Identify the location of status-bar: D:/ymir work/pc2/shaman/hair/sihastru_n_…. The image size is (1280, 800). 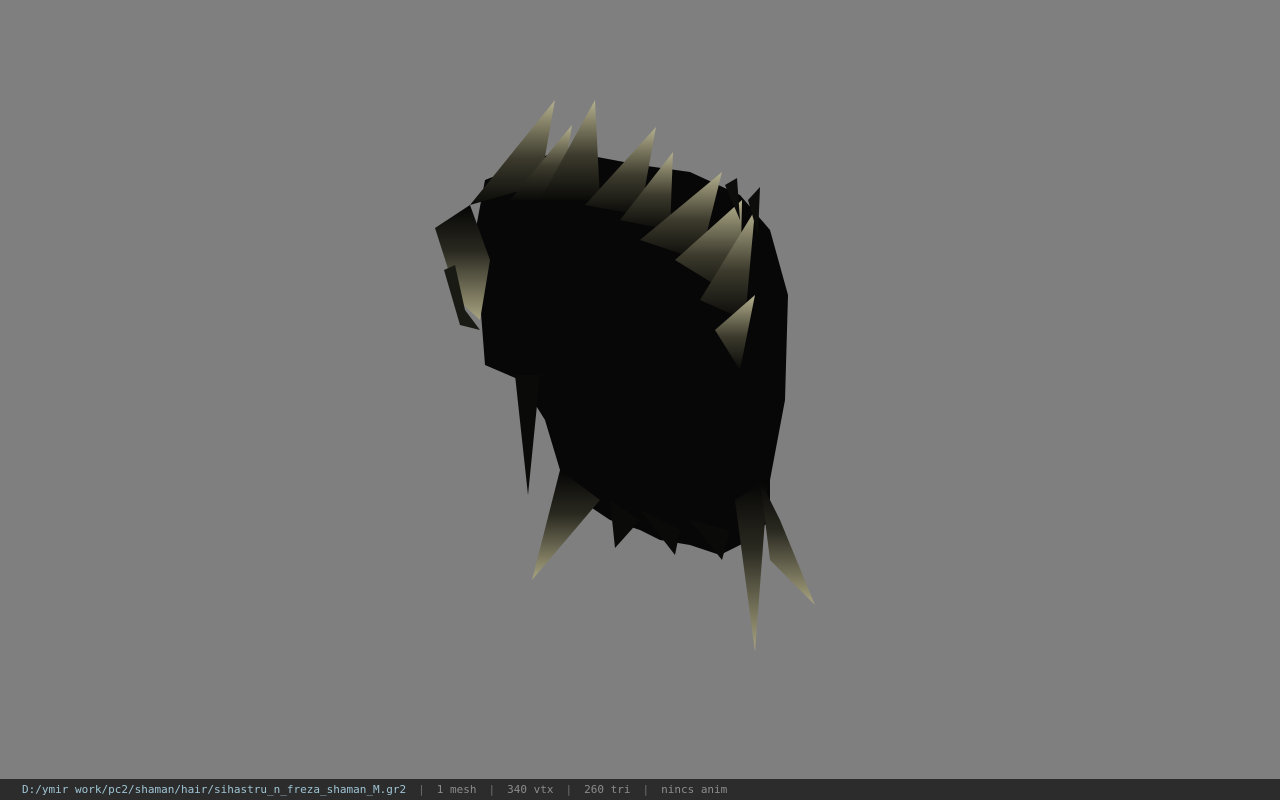
(640, 789).